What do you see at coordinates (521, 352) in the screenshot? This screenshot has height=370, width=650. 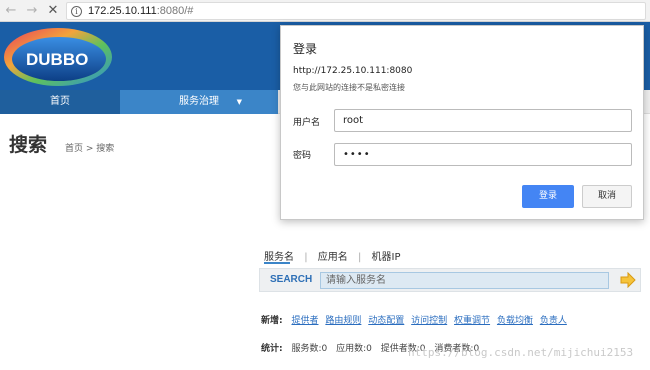 I see `watermark: https://blog.csdn.net/mijichui2153` at bounding box center [521, 352].